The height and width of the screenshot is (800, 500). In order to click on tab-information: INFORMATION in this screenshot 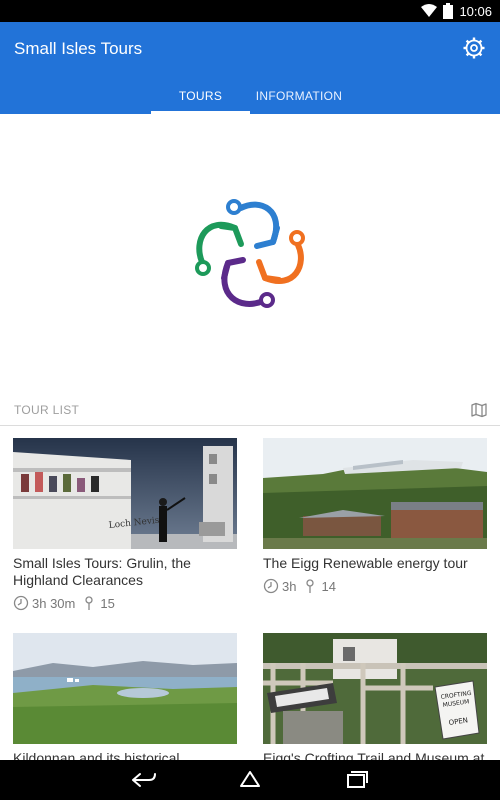, I will do `click(299, 96)`.